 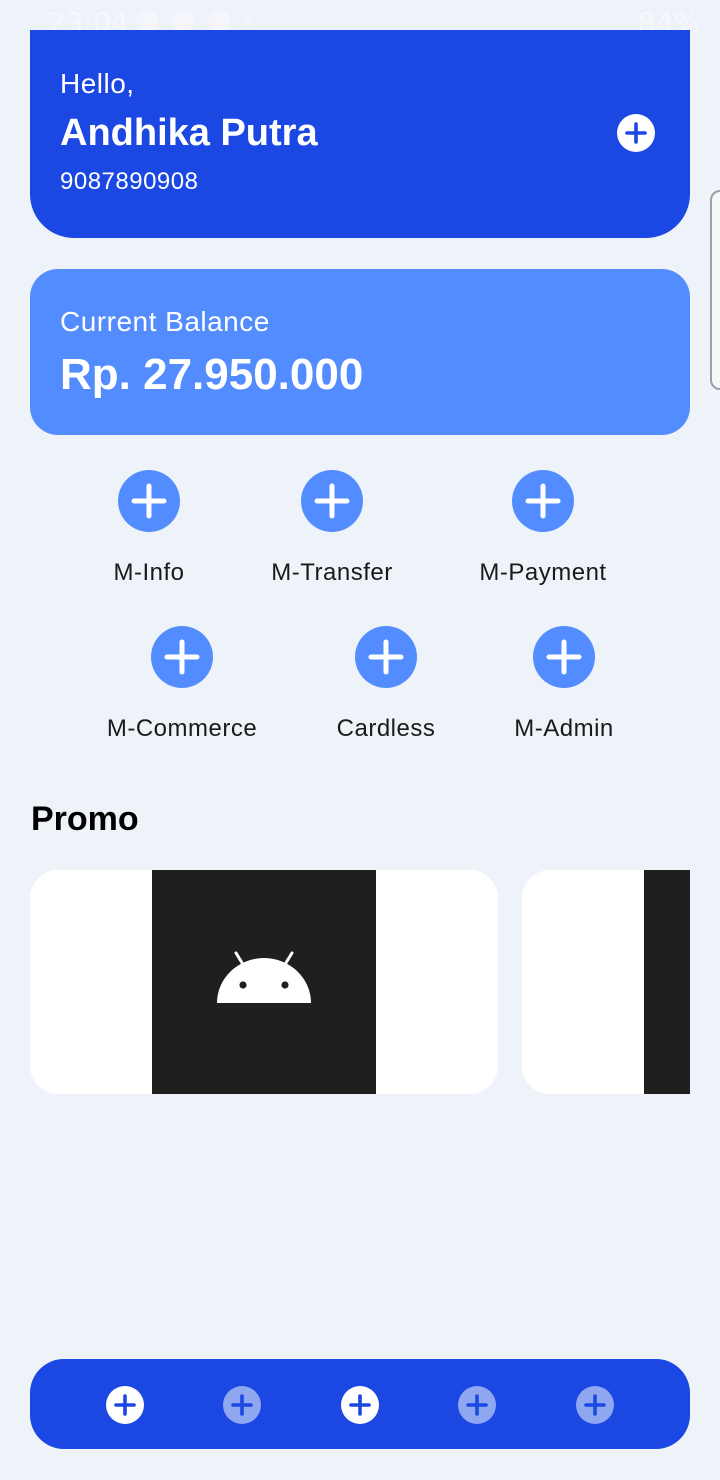 What do you see at coordinates (564, 728) in the screenshot?
I see `menu-label: M-Admin` at bounding box center [564, 728].